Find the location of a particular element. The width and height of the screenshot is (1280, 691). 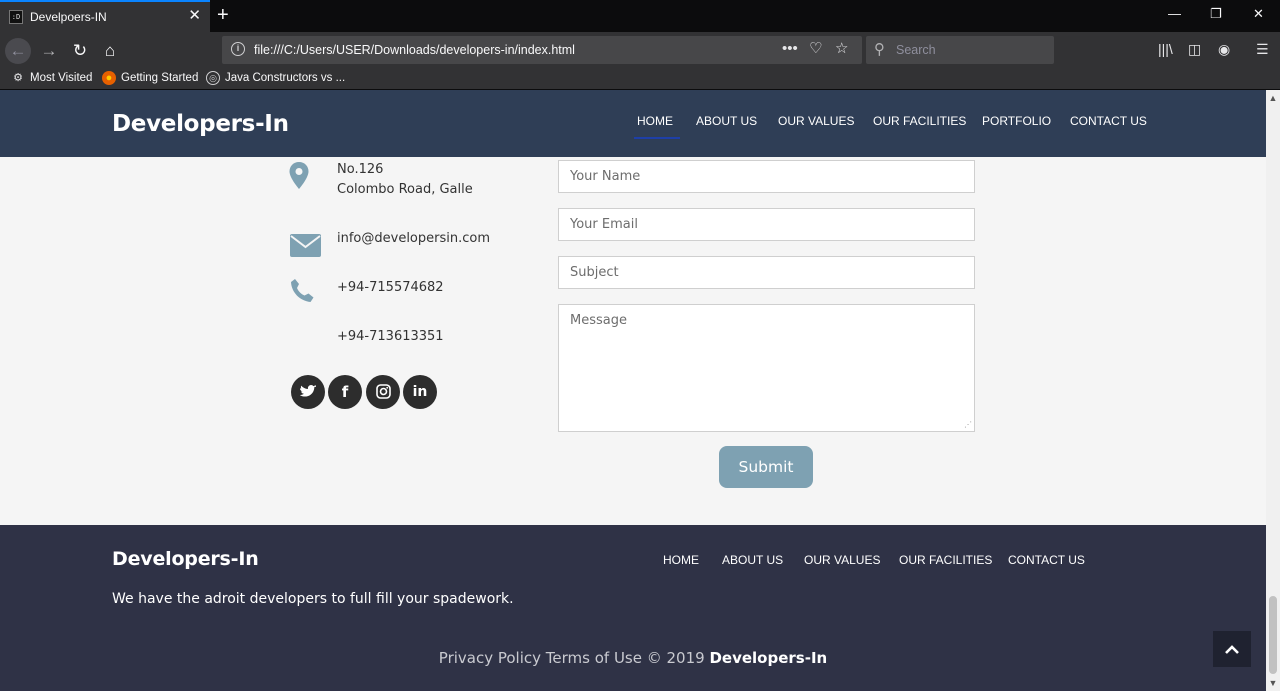

bookmark-label: Most Visited is located at coordinates (61, 78).